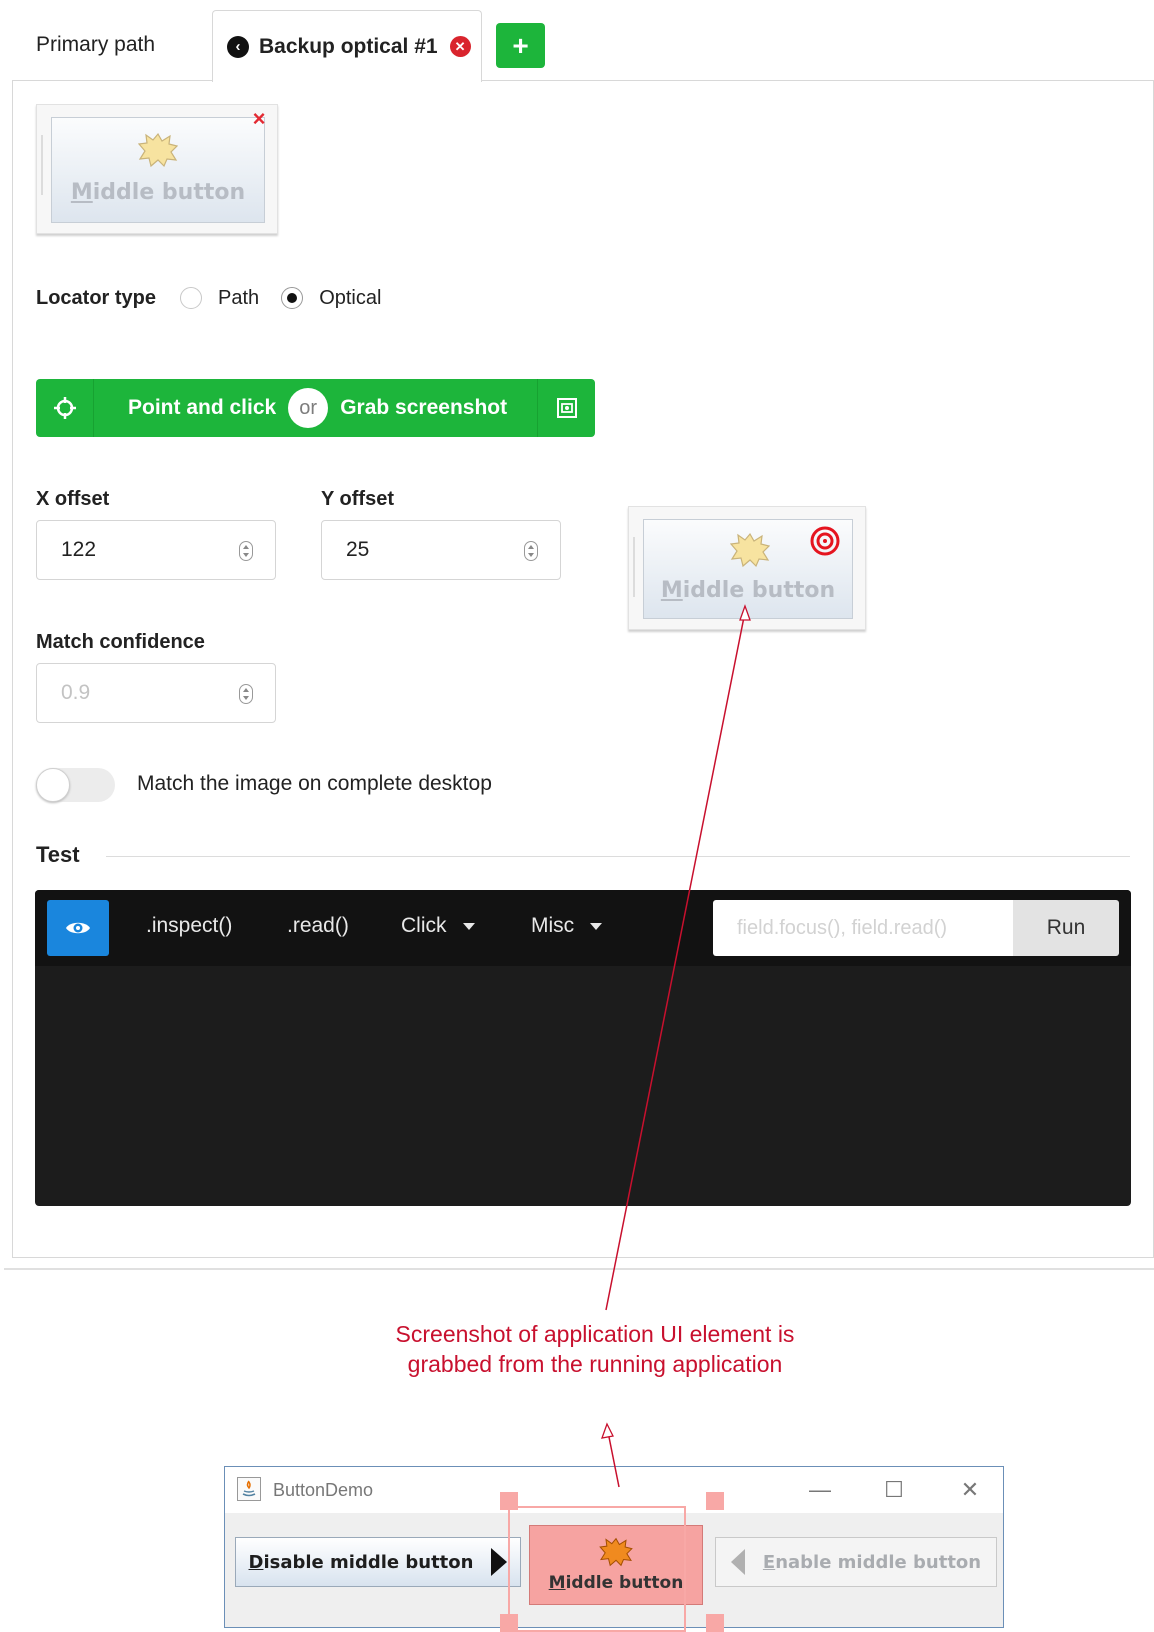  I want to click on point-and-click-button: Point and click, so click(202, 408).